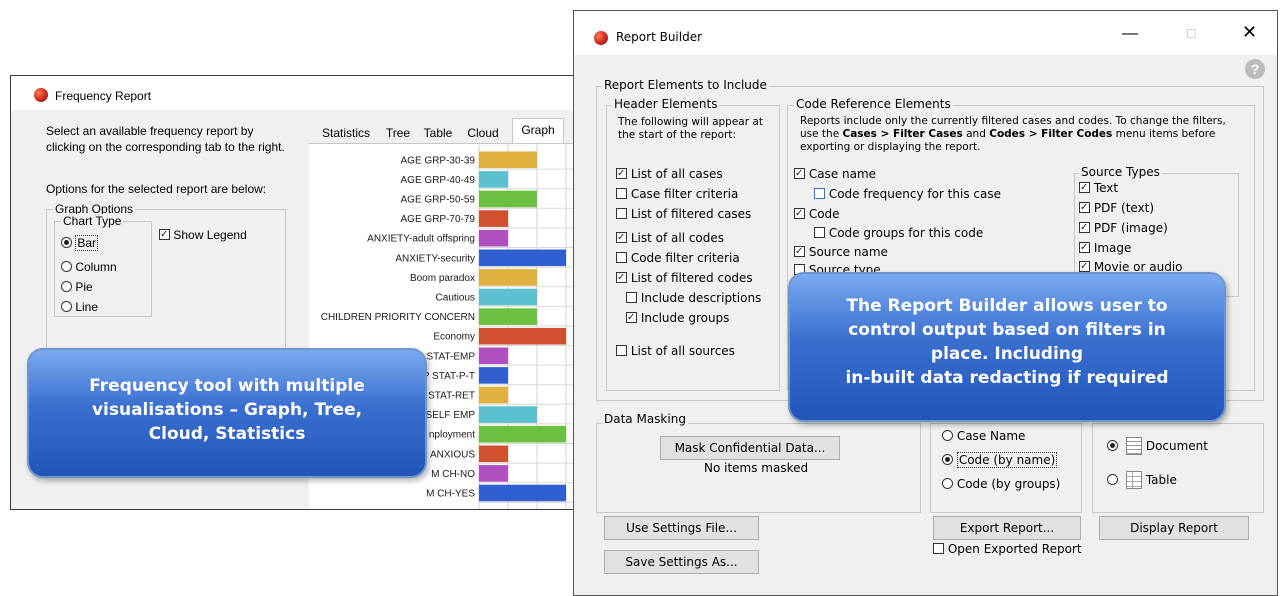  Describe the element at coordinates (693, 298) in the screenshot. I see `header-item-include-descriptions: Include descriptions` at that location.